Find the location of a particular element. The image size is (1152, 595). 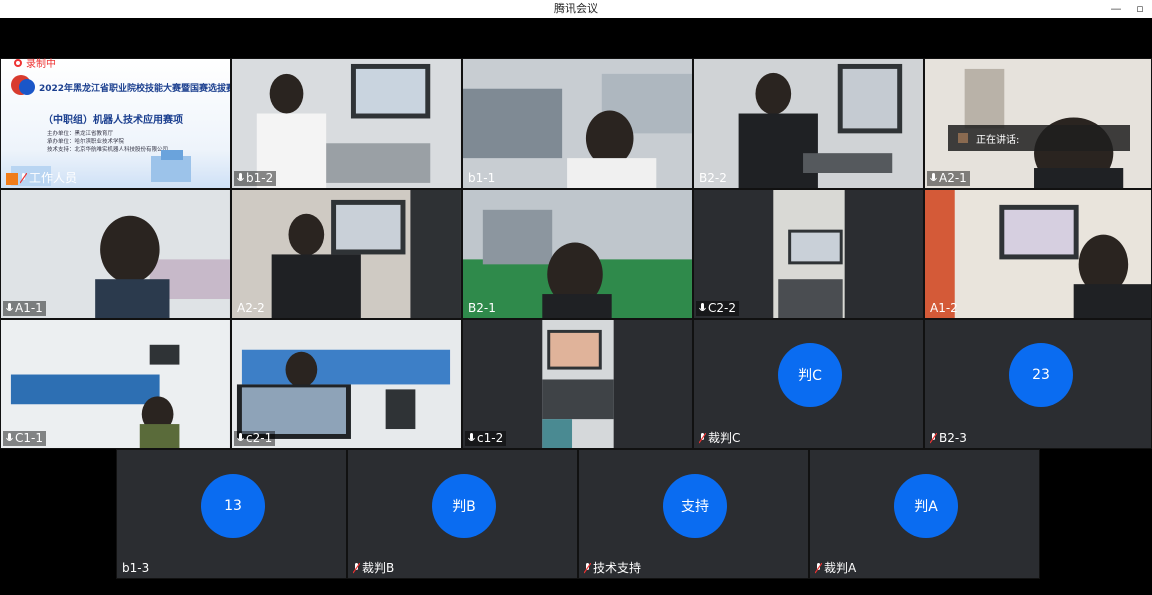

avatar-tile: 判C 裁判C is located at coordinates (808, 384).